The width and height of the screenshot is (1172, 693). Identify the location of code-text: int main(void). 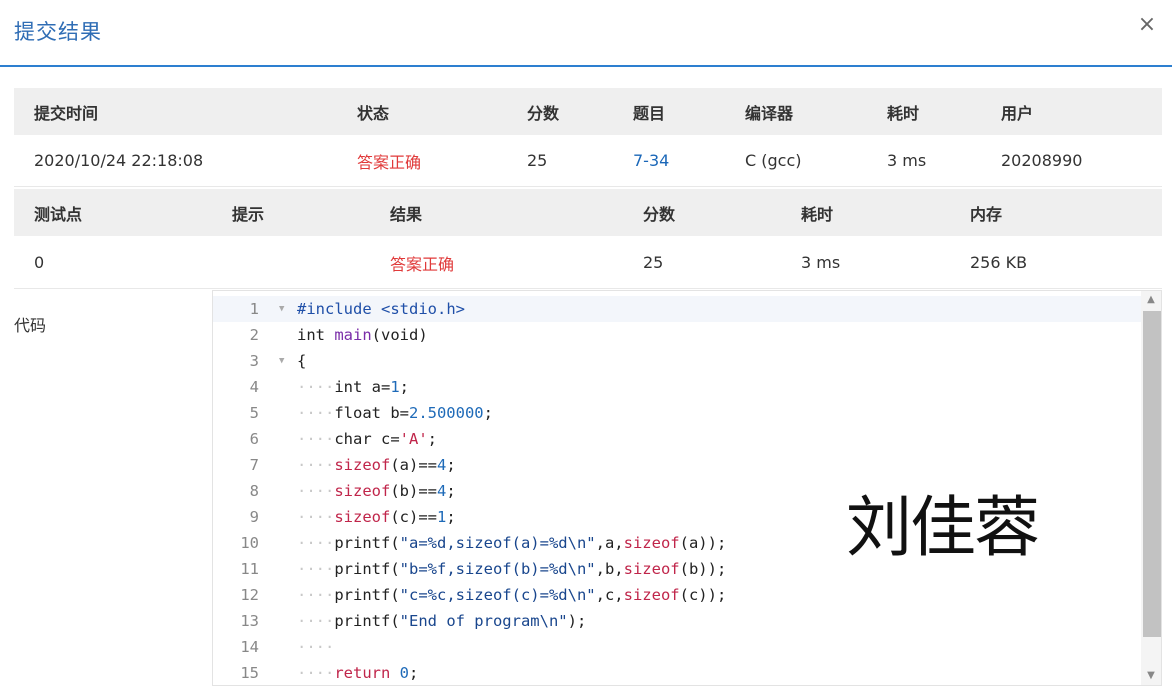
(362, 335).